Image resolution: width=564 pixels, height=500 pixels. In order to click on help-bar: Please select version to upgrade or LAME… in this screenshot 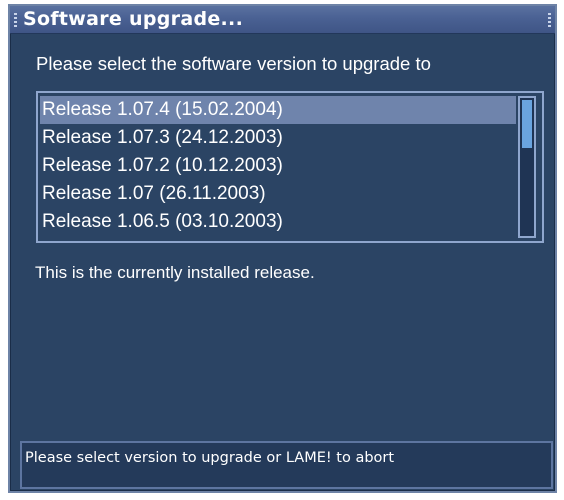, I will do `click(286, 465)`.